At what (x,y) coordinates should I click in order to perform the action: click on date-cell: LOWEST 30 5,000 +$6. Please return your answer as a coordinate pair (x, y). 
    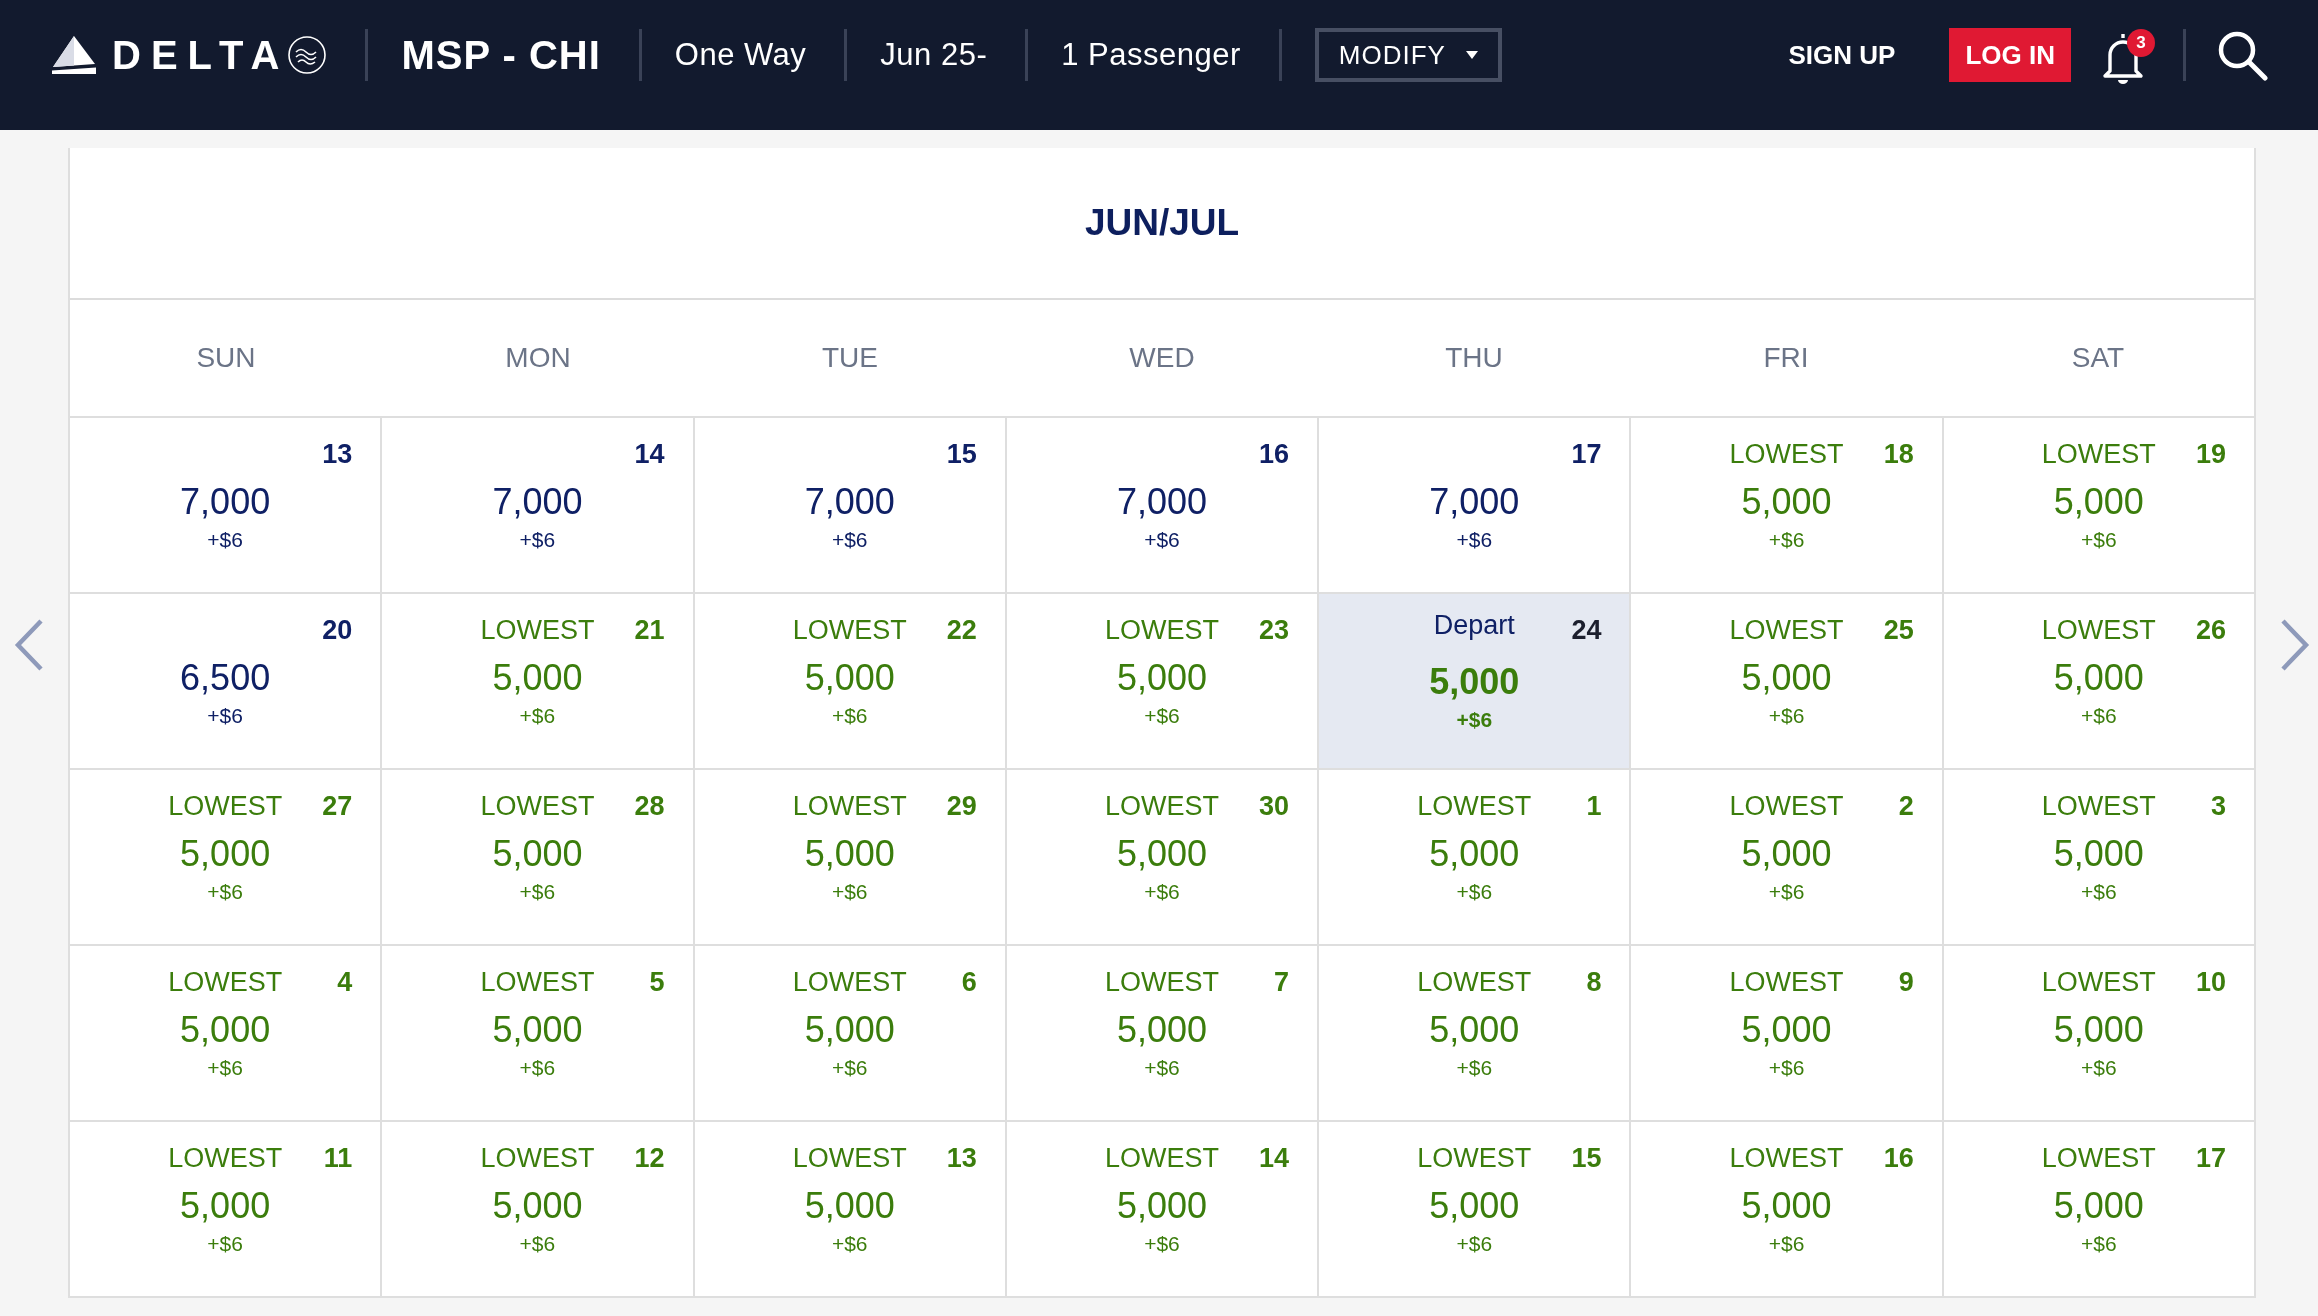
    Looking at the image, I should click on (1162, 857).